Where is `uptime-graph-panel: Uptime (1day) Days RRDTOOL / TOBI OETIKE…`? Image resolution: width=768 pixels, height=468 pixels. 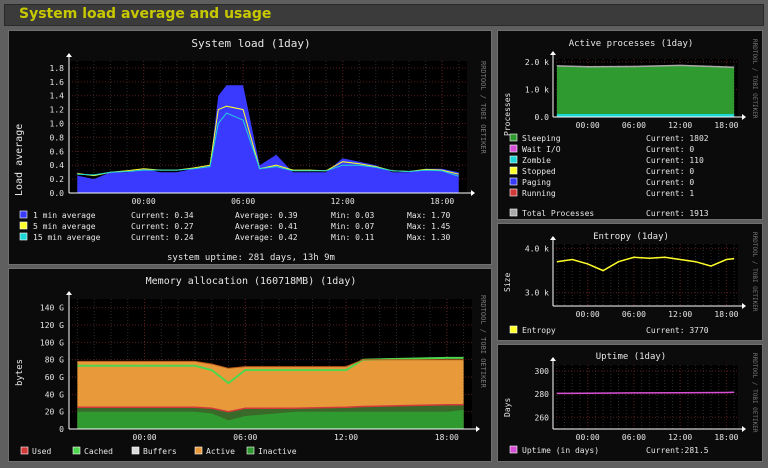 uptime-graph-panel: Uptime (1day) Days RRDTOOL / TOBI OETIKE… is located at coordinates (630, 403).